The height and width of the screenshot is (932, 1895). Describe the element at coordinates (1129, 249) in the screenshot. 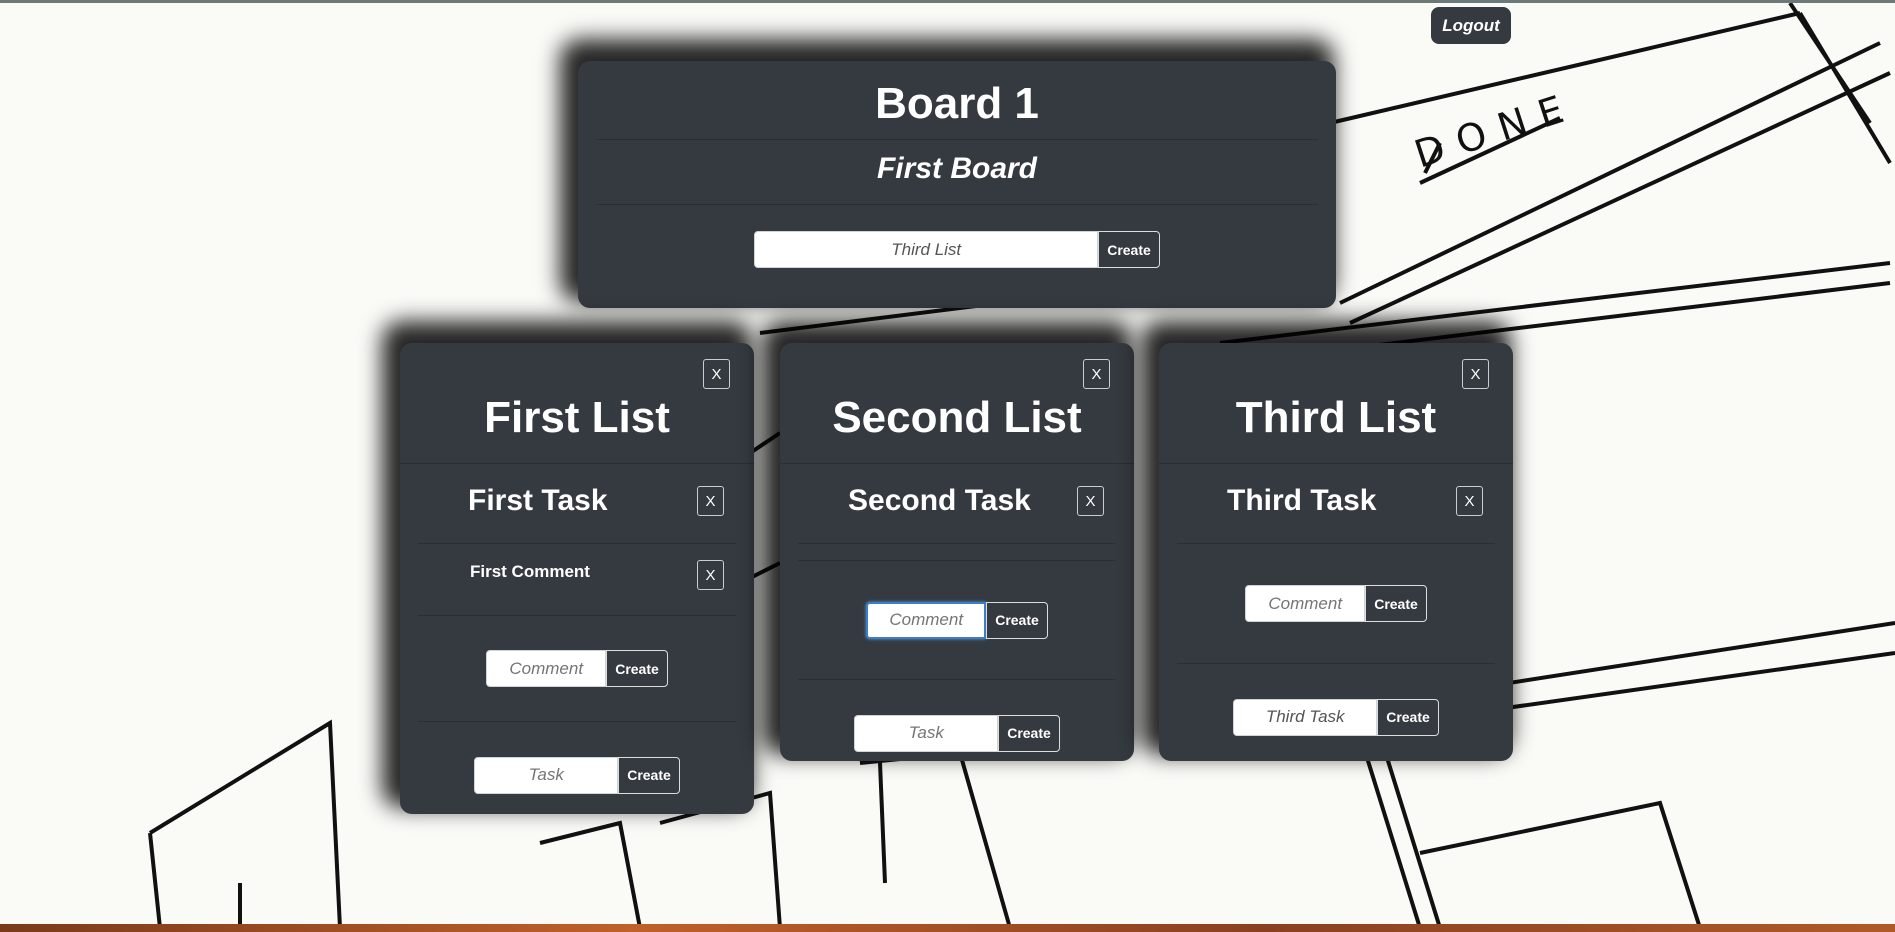

I see `create-list-button: Create` at that location.